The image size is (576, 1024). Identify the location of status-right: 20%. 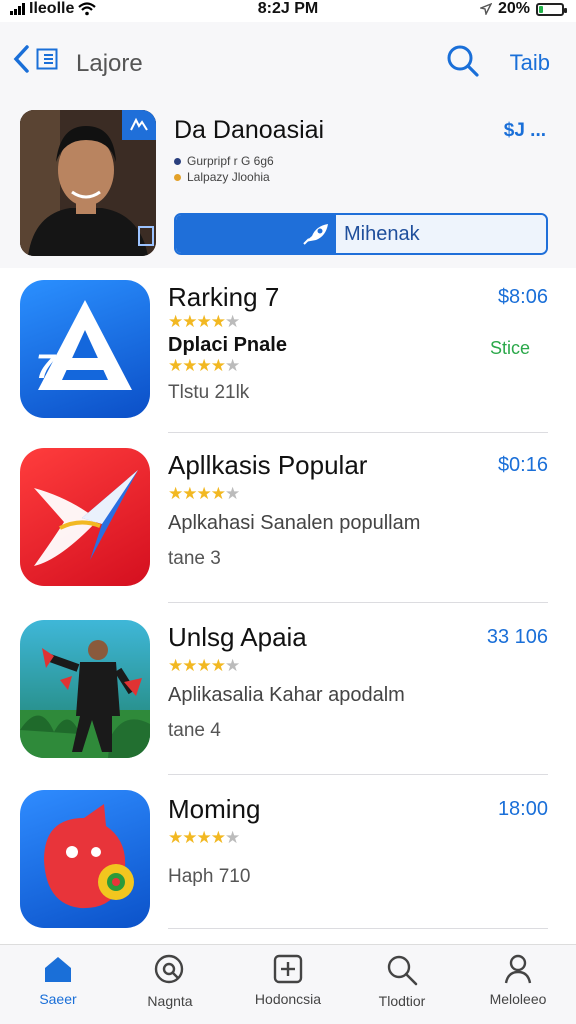
(523, 9).